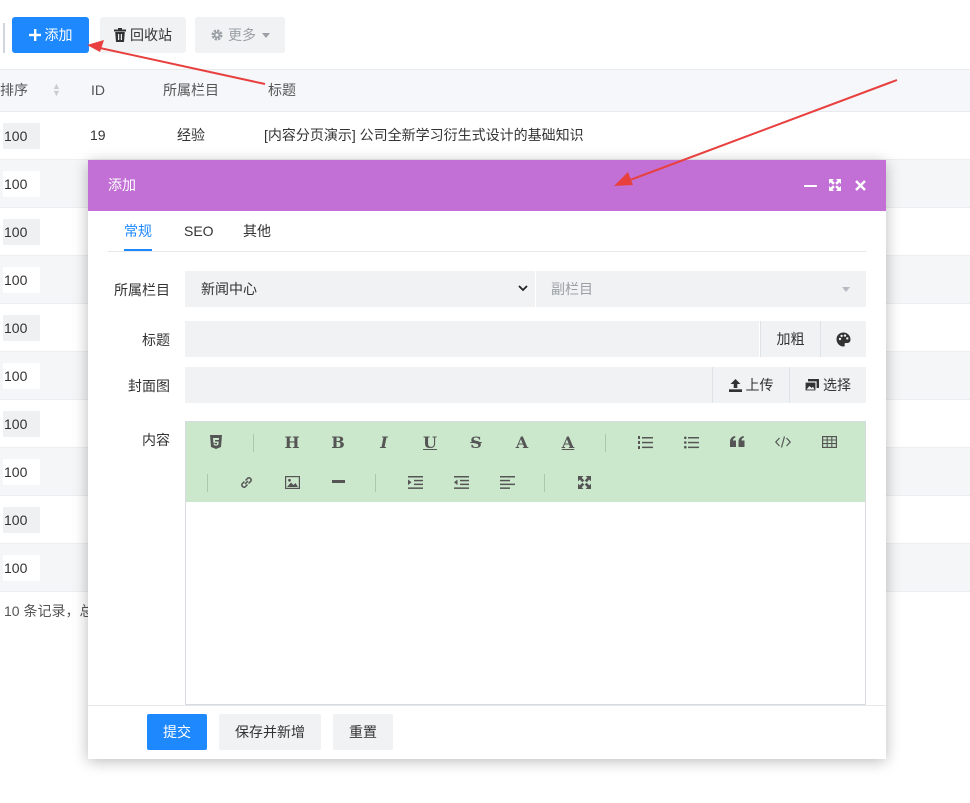 This screenshot has height=803, width=970. What do you see at coordinates (568, 442) in the screenshot?
I see `background-color-icon: A` at bounding box center [568, 442].